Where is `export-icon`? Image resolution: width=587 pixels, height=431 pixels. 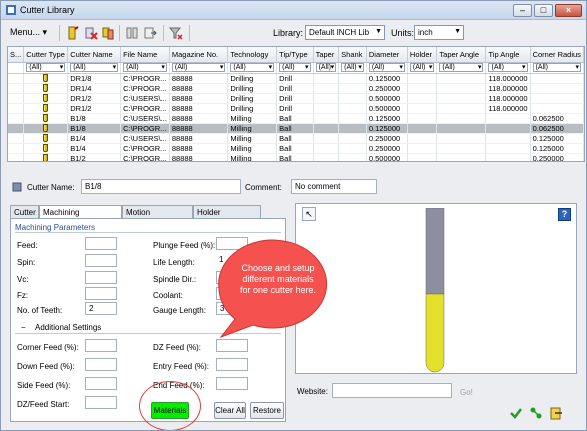 export-icon is located at coordinates (150, 33).